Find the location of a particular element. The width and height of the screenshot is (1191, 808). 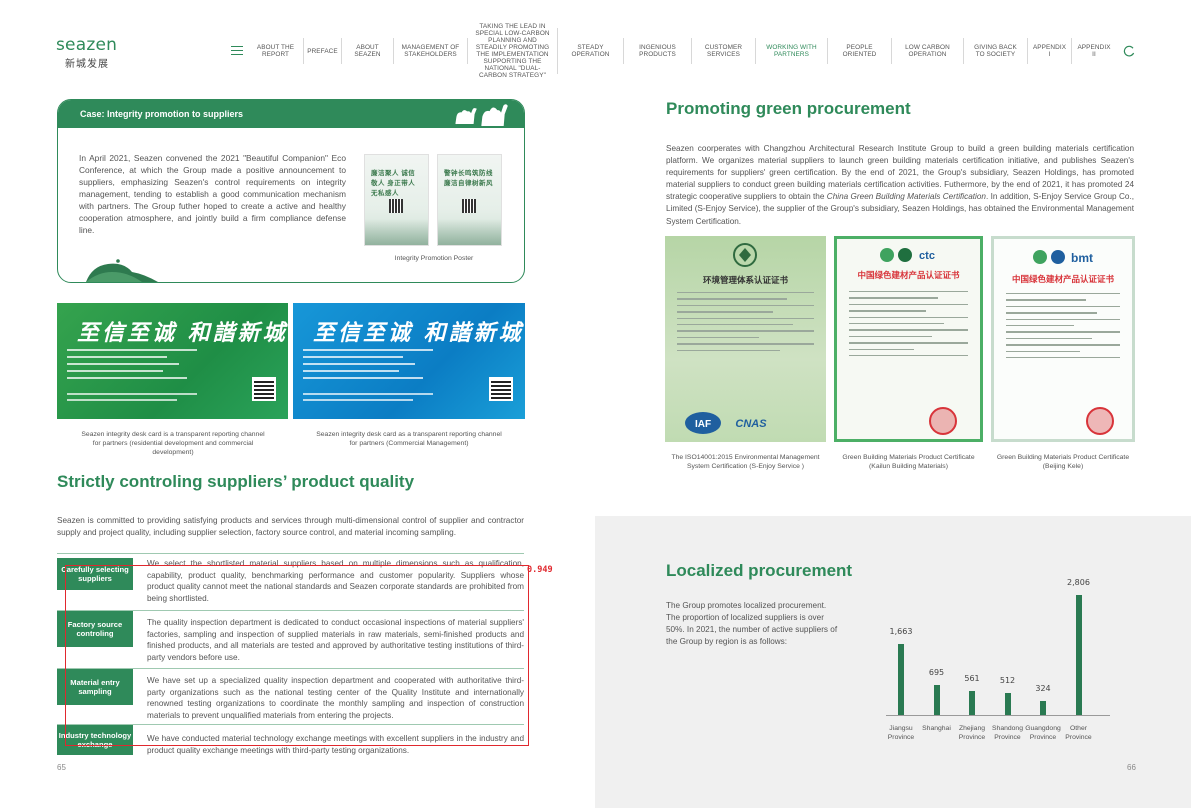

nav-item-giving-back: GIVING BACK TO SOCIETY is located at coordinates (996, 51).